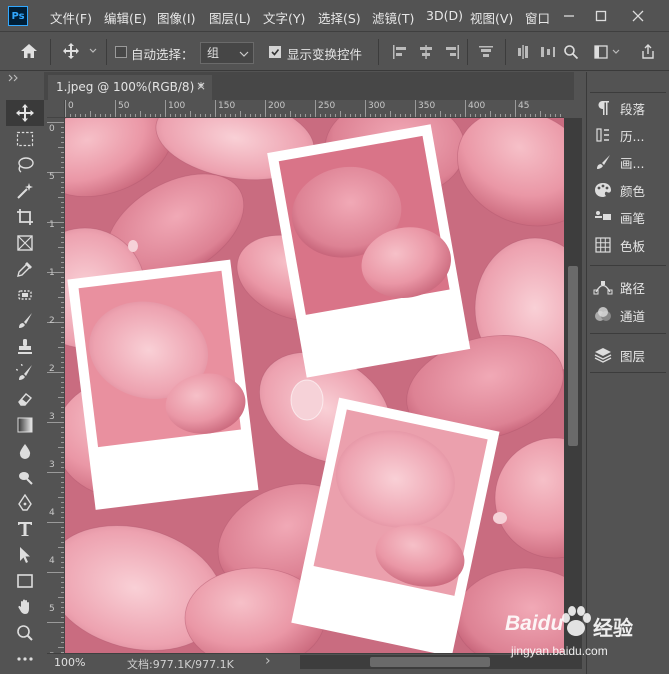 Image resolution: width=669 pixels, height=674 pixels. Describe the element at coordinates (339, 17) in the screenshot. I see `menu-select: 选择(S)` at that location.